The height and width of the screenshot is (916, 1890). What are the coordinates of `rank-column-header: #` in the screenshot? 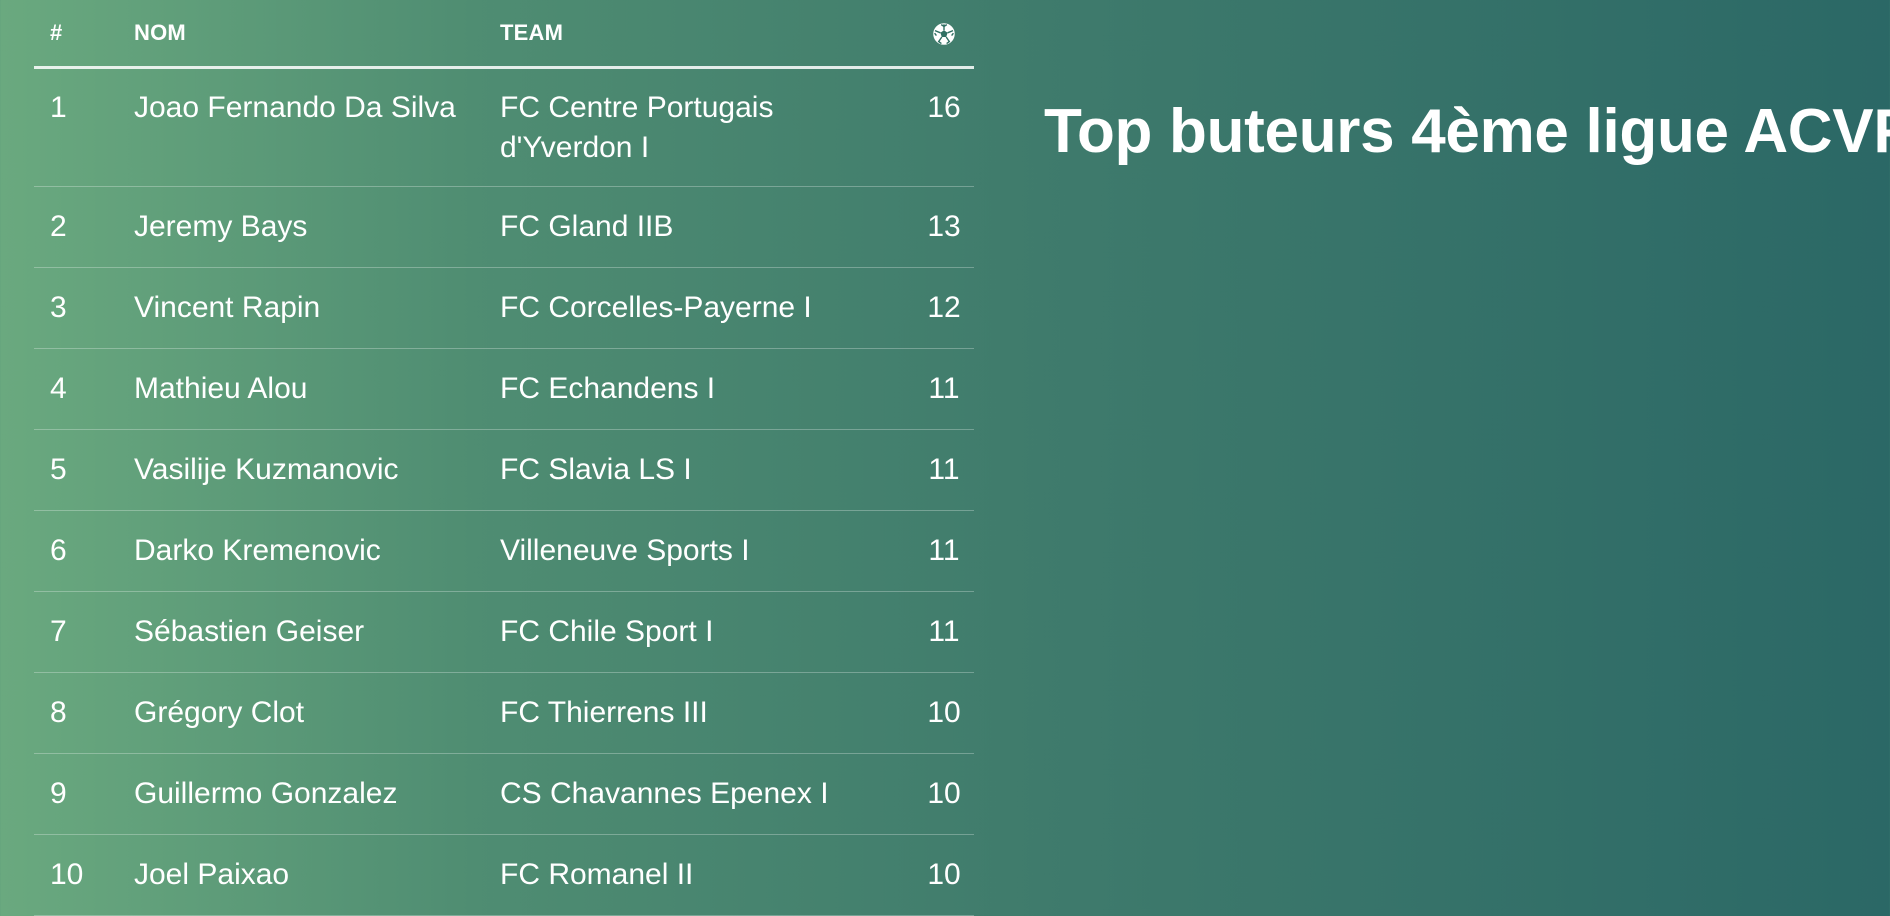 It's located at (76, 34).